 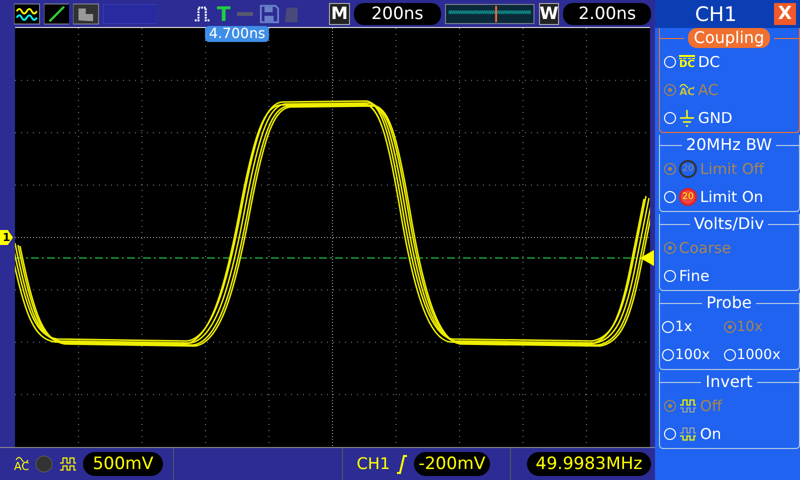 What do you see at coordinates (490, 13) in the screenshot?
I see `memory-overview-icon` at bounding box center [490, 13].